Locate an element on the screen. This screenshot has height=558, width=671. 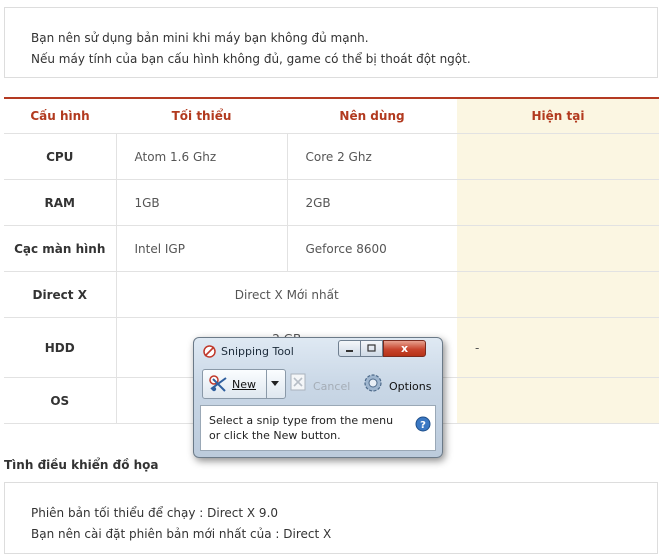
header-config: Cấu hình is located at coordinates (60, 115).